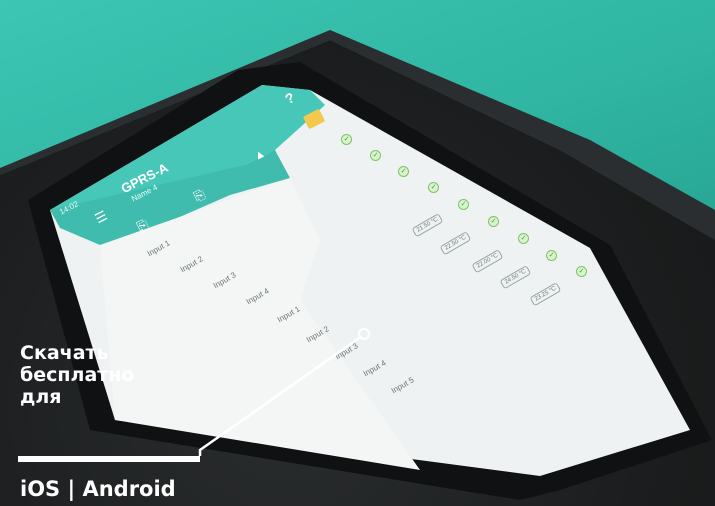  I want to click on promo-line-2: бесплатно, so click(77, 375).